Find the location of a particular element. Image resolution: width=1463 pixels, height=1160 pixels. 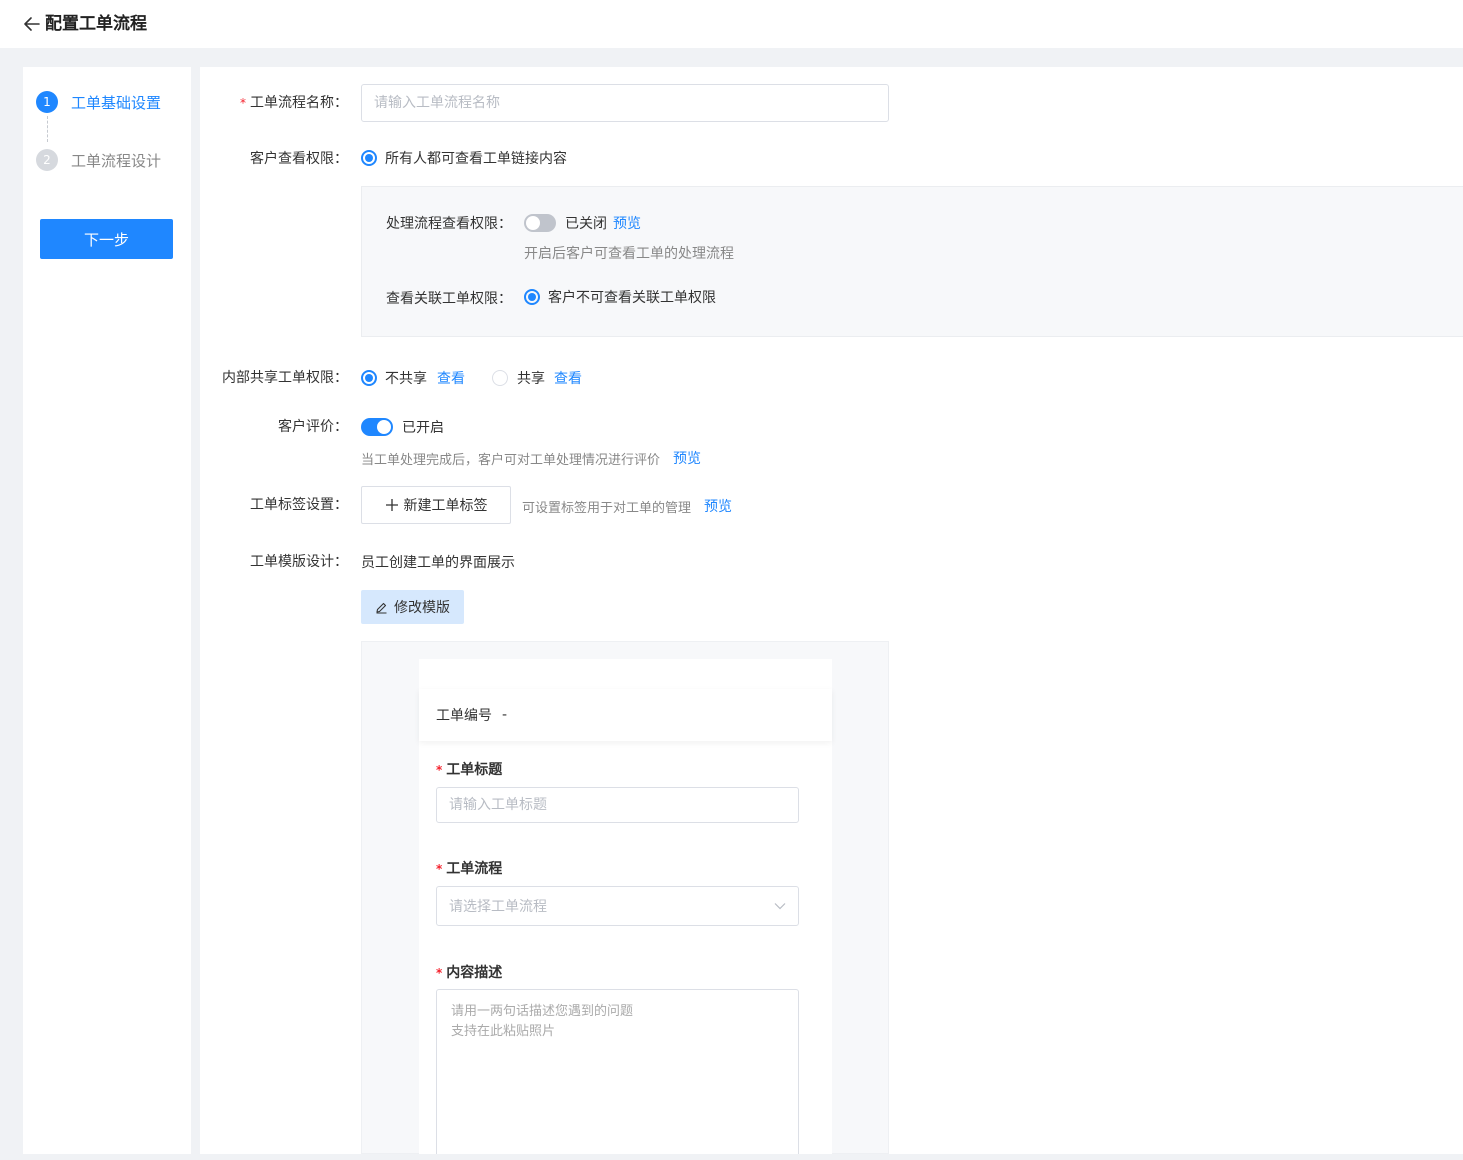

customer-view-label: 客户查看权限： is located at coordinates (299, 159).